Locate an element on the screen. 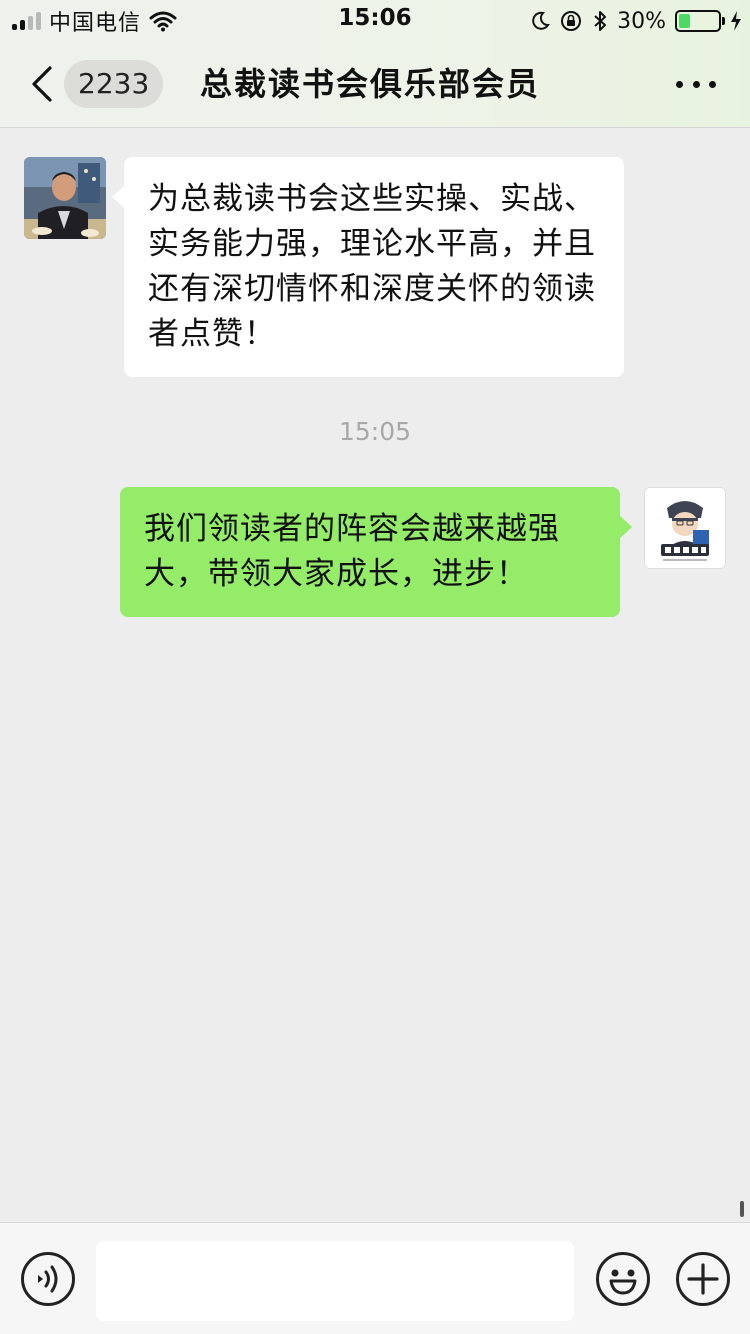 Image resolution: width=750 pixels, height=1334 pixels. scroll-indicator is located at coordinates (742, 1209).